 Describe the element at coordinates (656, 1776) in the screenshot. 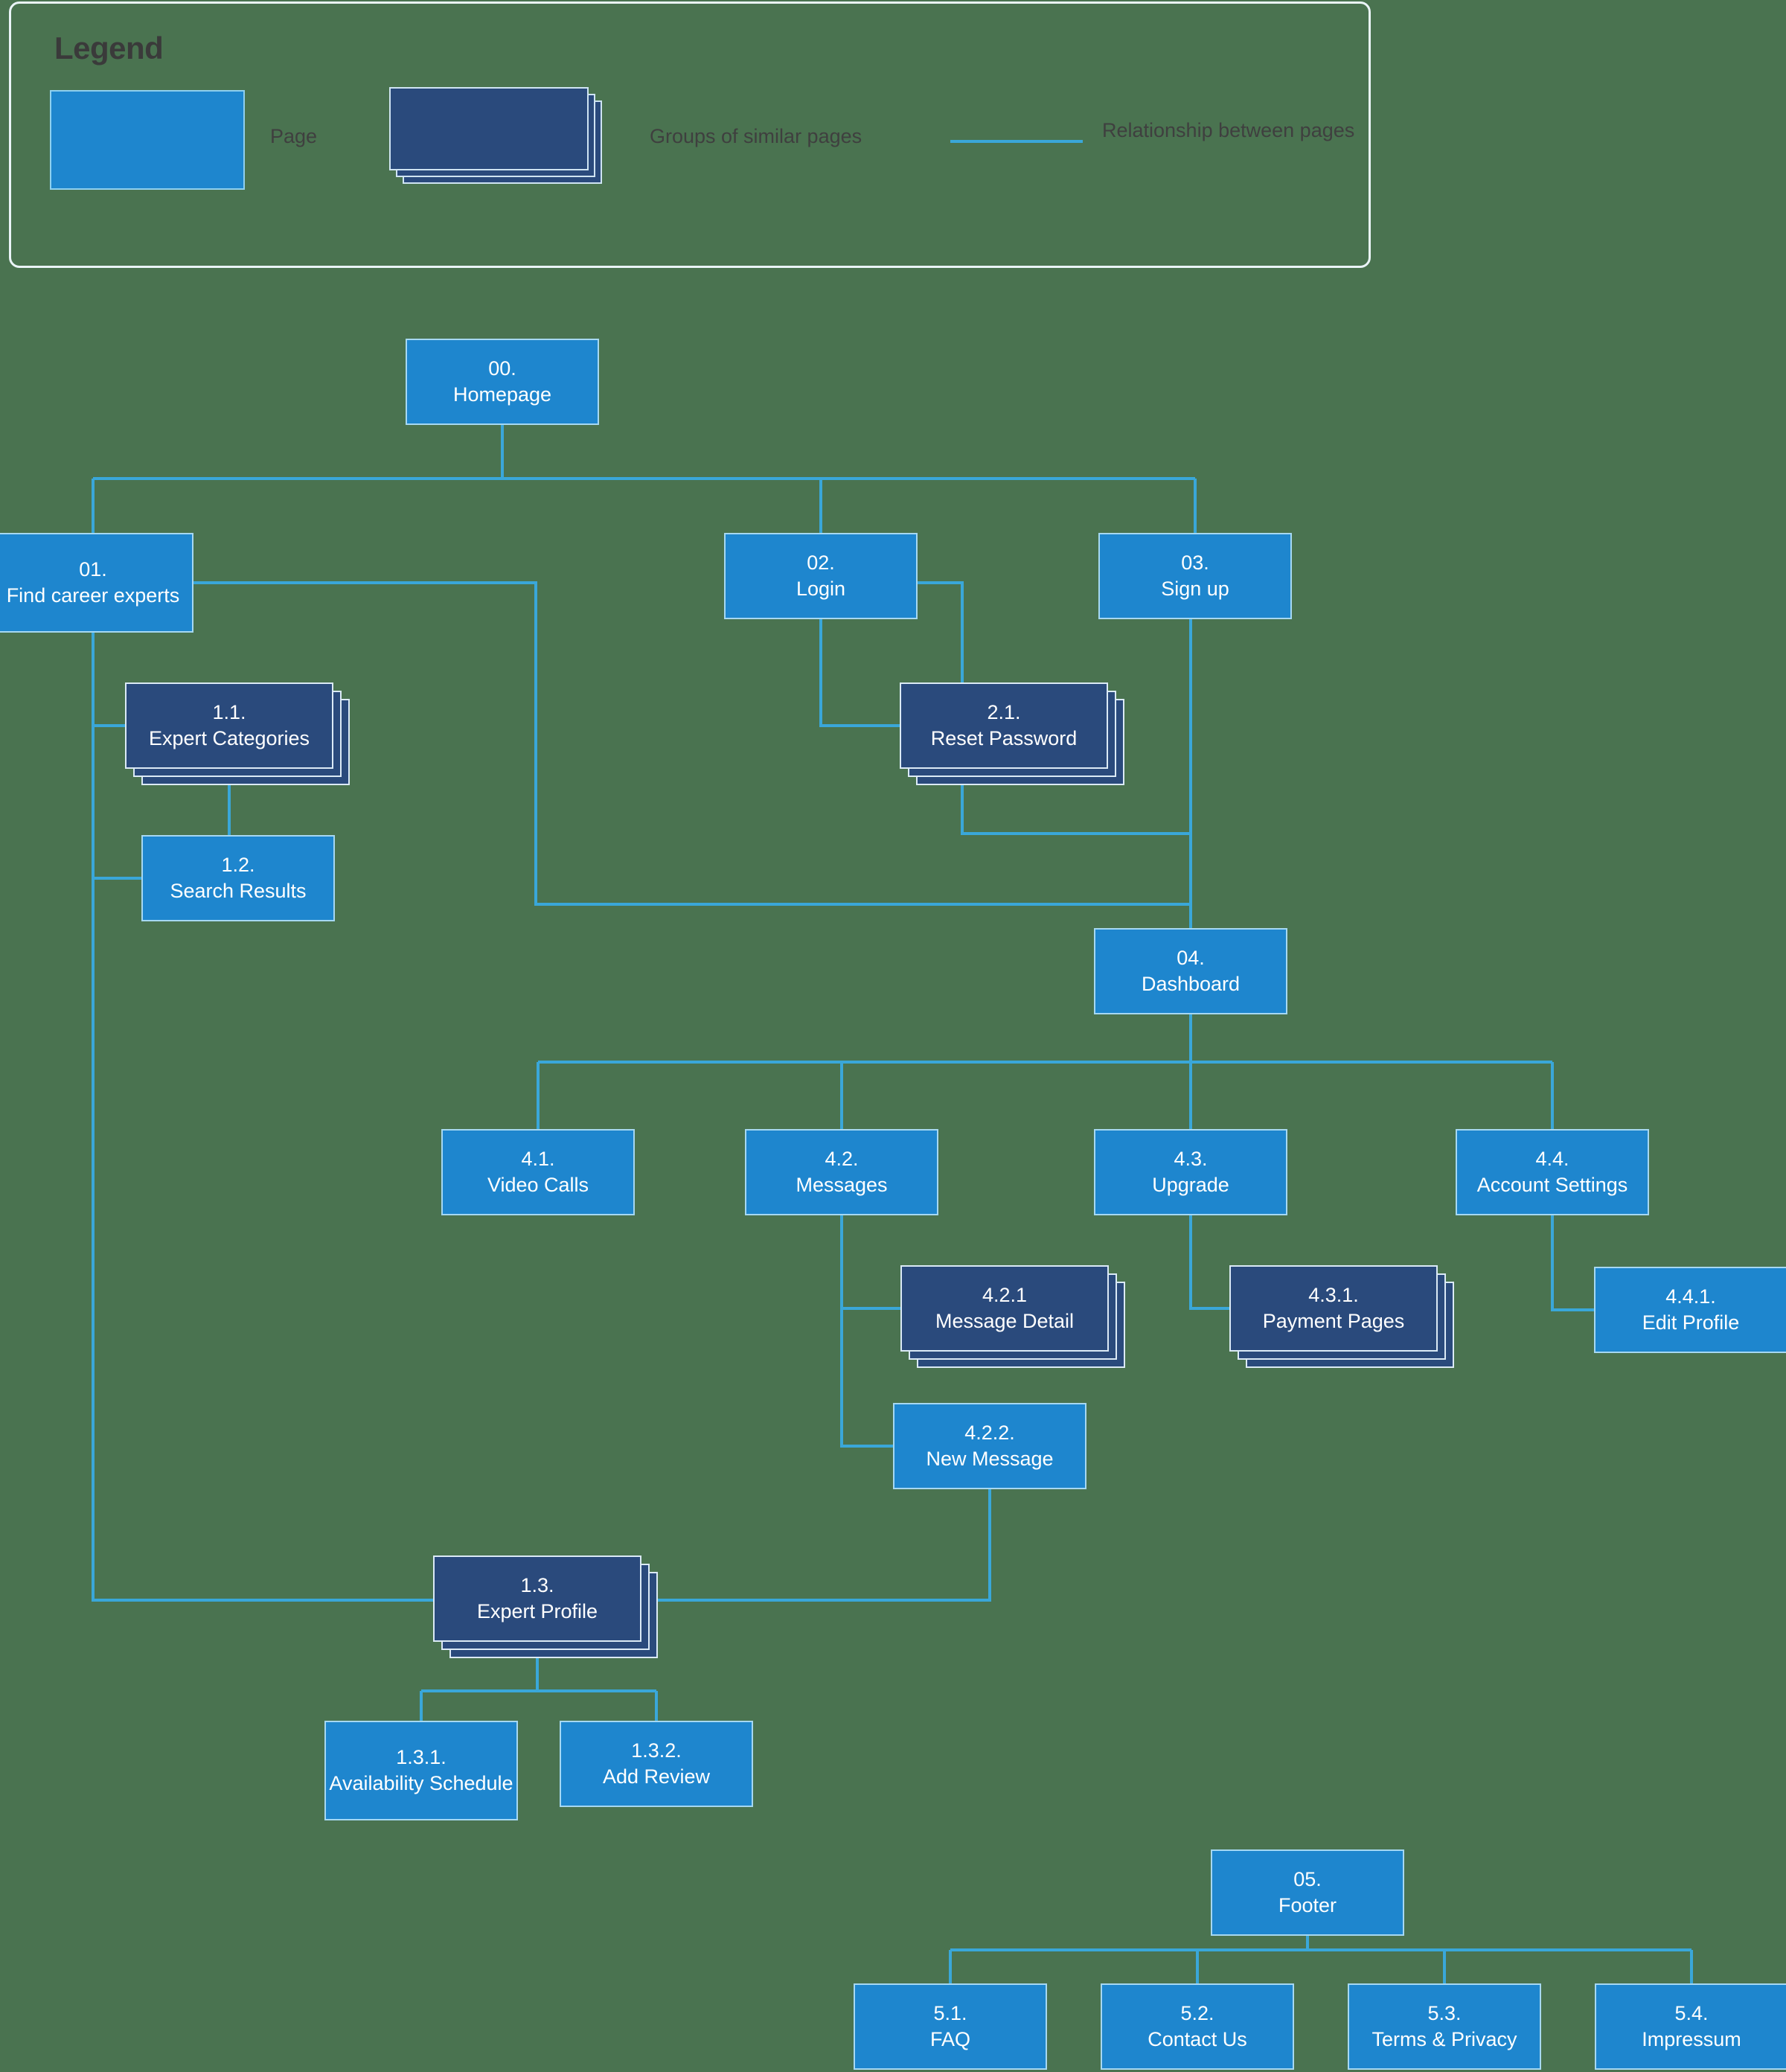

I see `node-title: Add Review` at that location.